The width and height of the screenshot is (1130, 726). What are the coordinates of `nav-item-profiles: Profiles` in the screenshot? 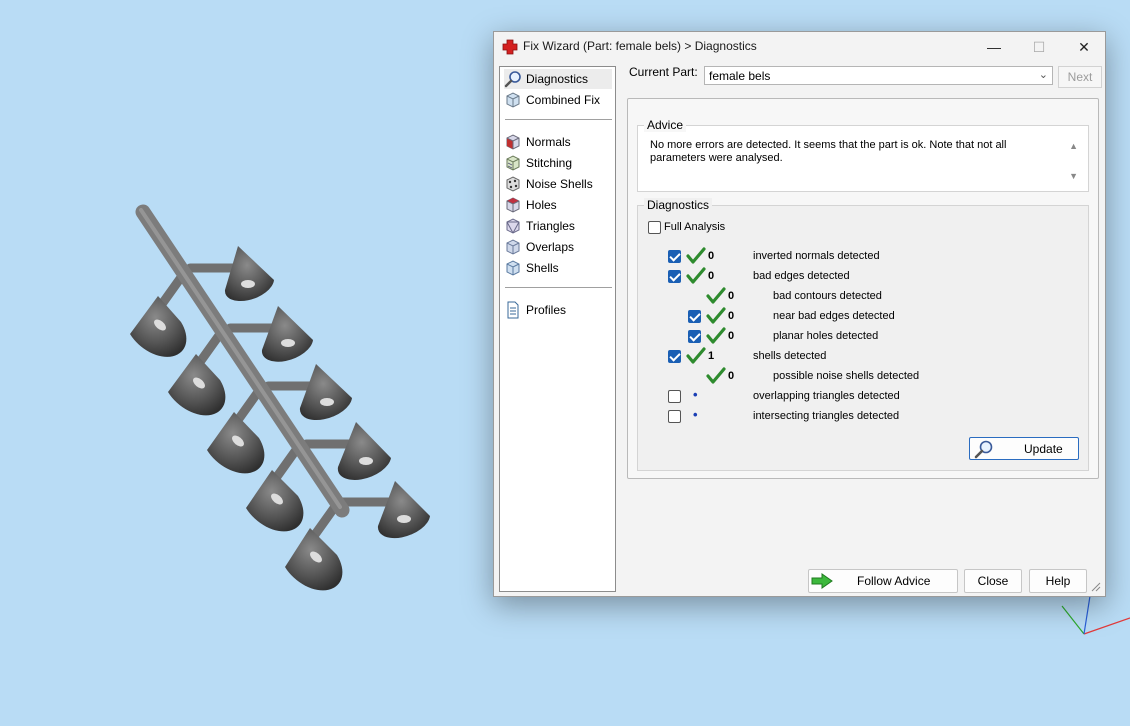 It's located at (535, 310).